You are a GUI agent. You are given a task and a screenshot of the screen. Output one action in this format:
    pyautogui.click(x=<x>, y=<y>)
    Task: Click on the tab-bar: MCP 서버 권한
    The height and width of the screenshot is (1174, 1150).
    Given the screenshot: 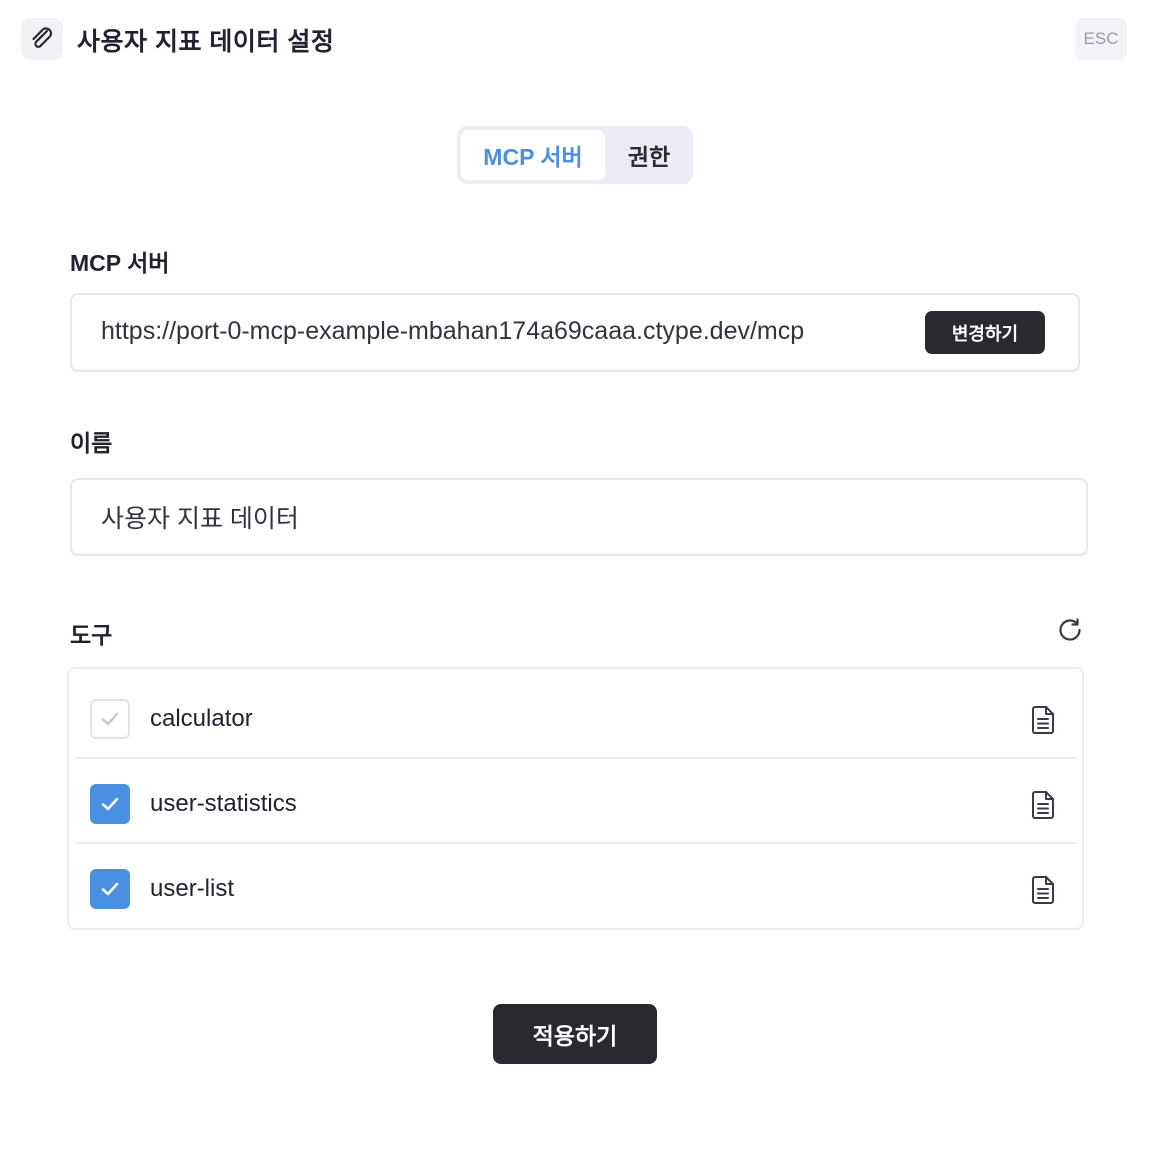 What is the action you would take?
    pyautogui.click(x=575, y=155)
    